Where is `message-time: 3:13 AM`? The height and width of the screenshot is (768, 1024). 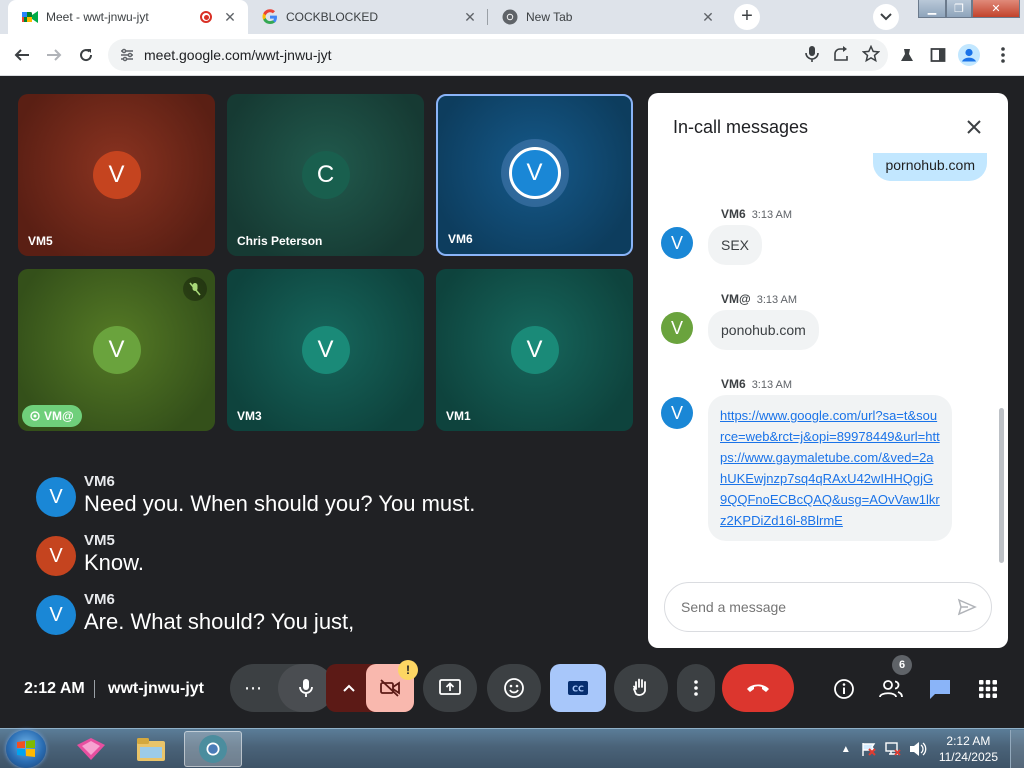 message-time: 3:13 AM is located at coordinates (777, 300).